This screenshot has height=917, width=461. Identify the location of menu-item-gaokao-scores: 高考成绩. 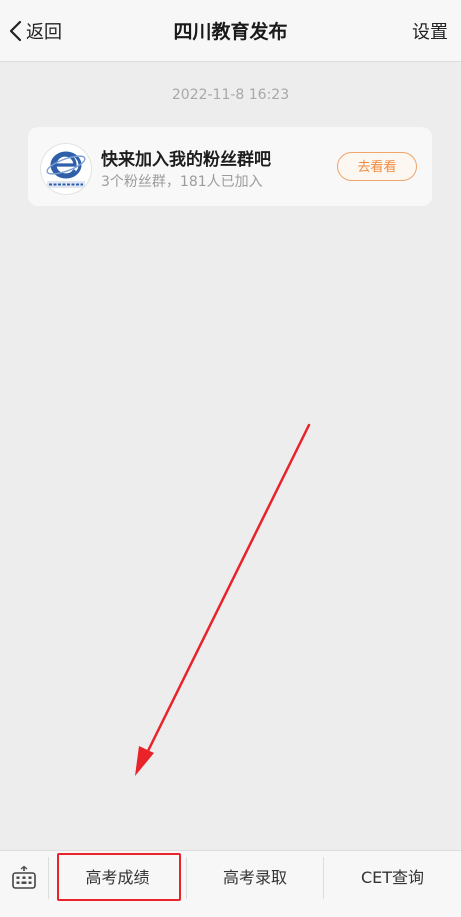
(117, 878).